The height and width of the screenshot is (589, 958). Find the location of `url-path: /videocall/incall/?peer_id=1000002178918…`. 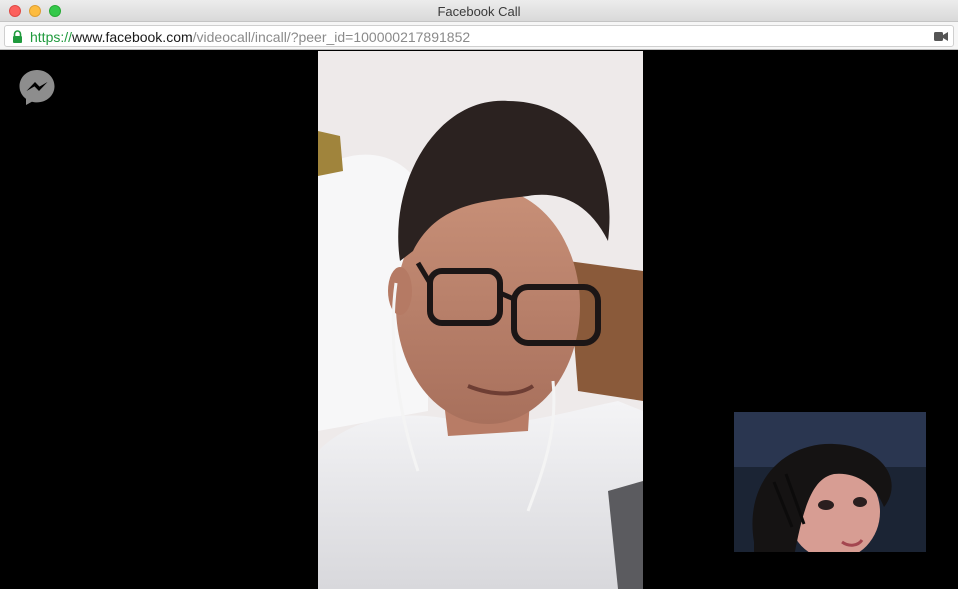

url-path: /videocall/incall/?peer_id=1000002178918… is located at coordinates (331, 37).